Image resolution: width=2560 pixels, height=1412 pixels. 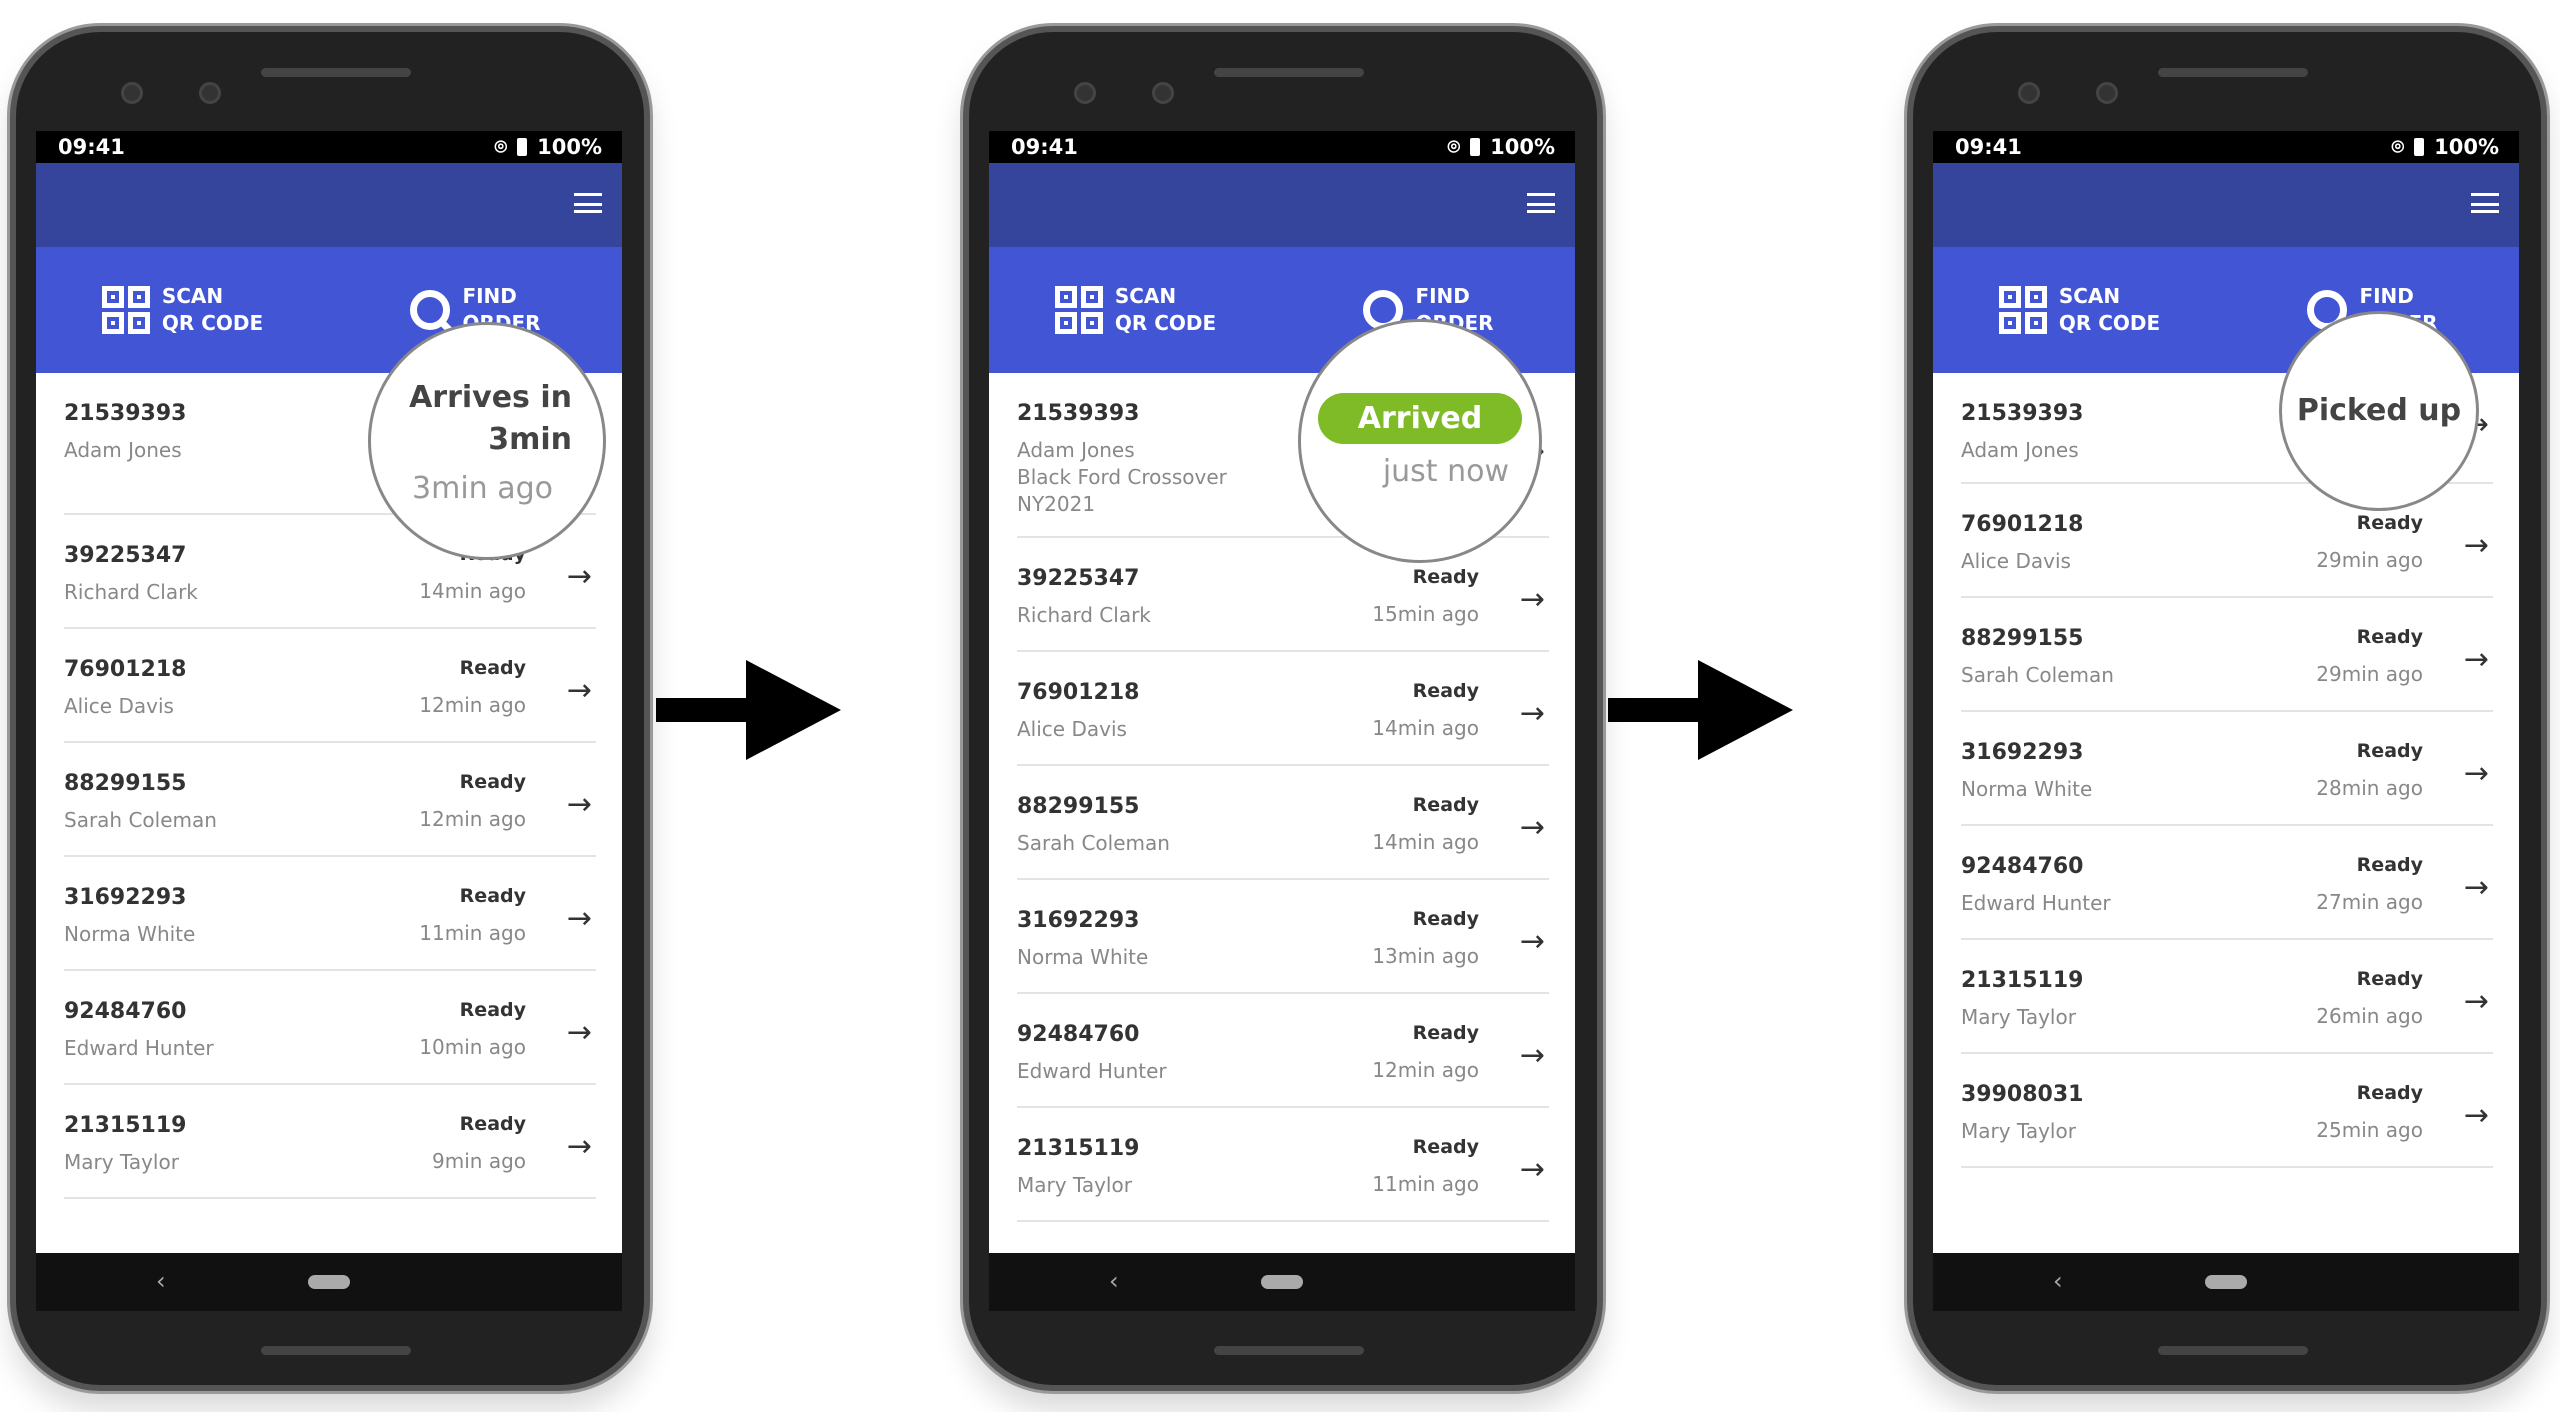 I want to click on order-row: 76901218 Alice Davis Ready 14min ago →, so click(x=1283, y=709).